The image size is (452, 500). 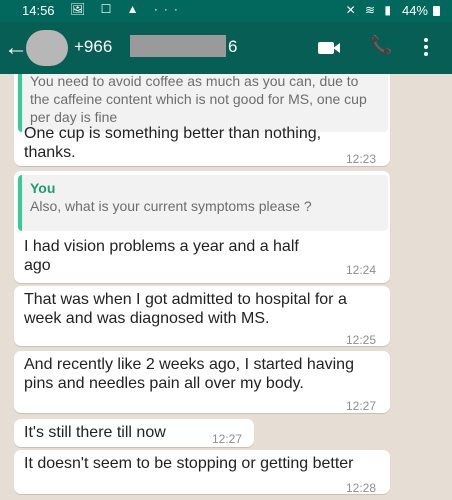 I want to click on chat-header: ← +966 6 📞, so click(x=226, y=48).